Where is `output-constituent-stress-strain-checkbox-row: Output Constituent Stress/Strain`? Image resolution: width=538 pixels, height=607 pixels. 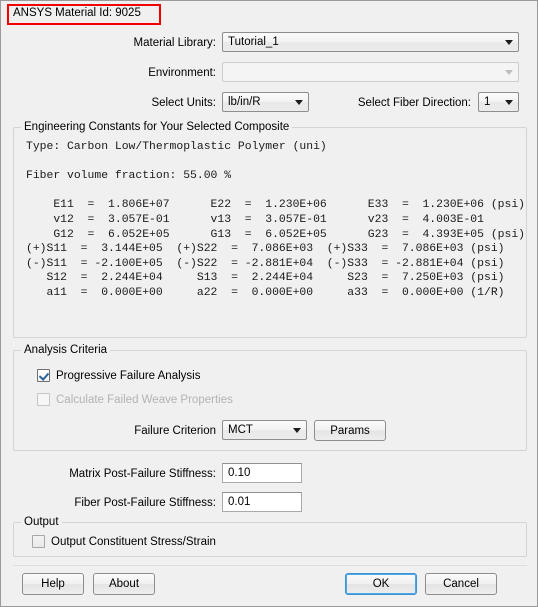 output-constituent-stress-strain-checkbox-row: Output Constituent Stress/Strain is located at coordinates (124, 541).